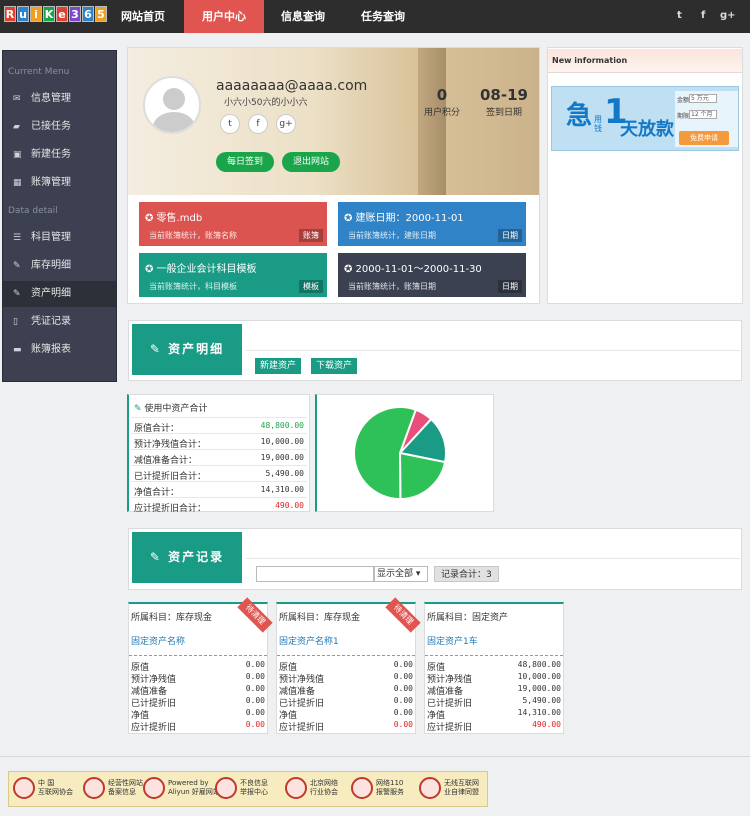 This screenshot has width=750, height=816. What do you see at coordinates (442, 95) in the screenshot?
I see `points-value: 0` at bounding box center [442, 95].